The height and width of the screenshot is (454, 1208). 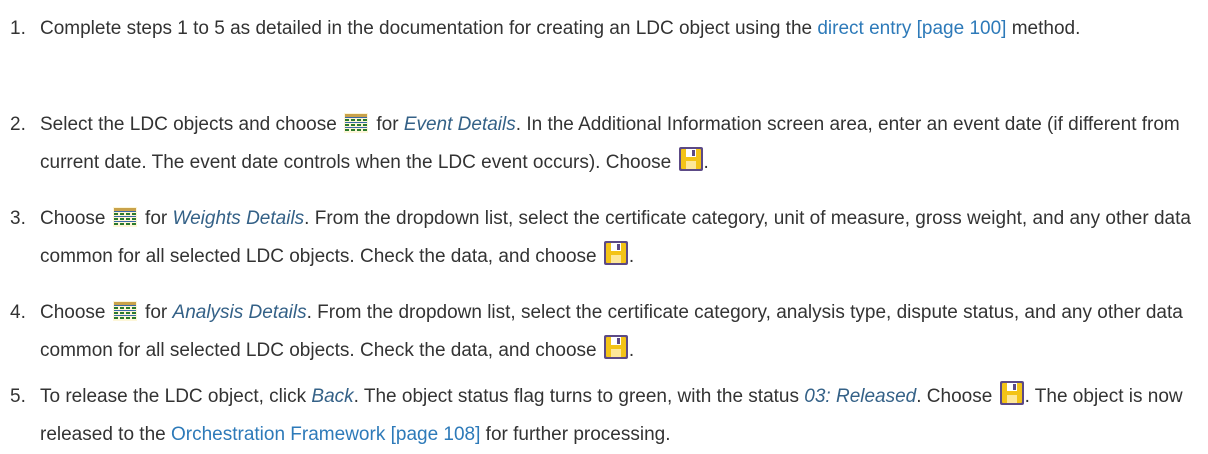 I want to click on analysis-details-term: Analysis Details, so click(x=239, y=312).